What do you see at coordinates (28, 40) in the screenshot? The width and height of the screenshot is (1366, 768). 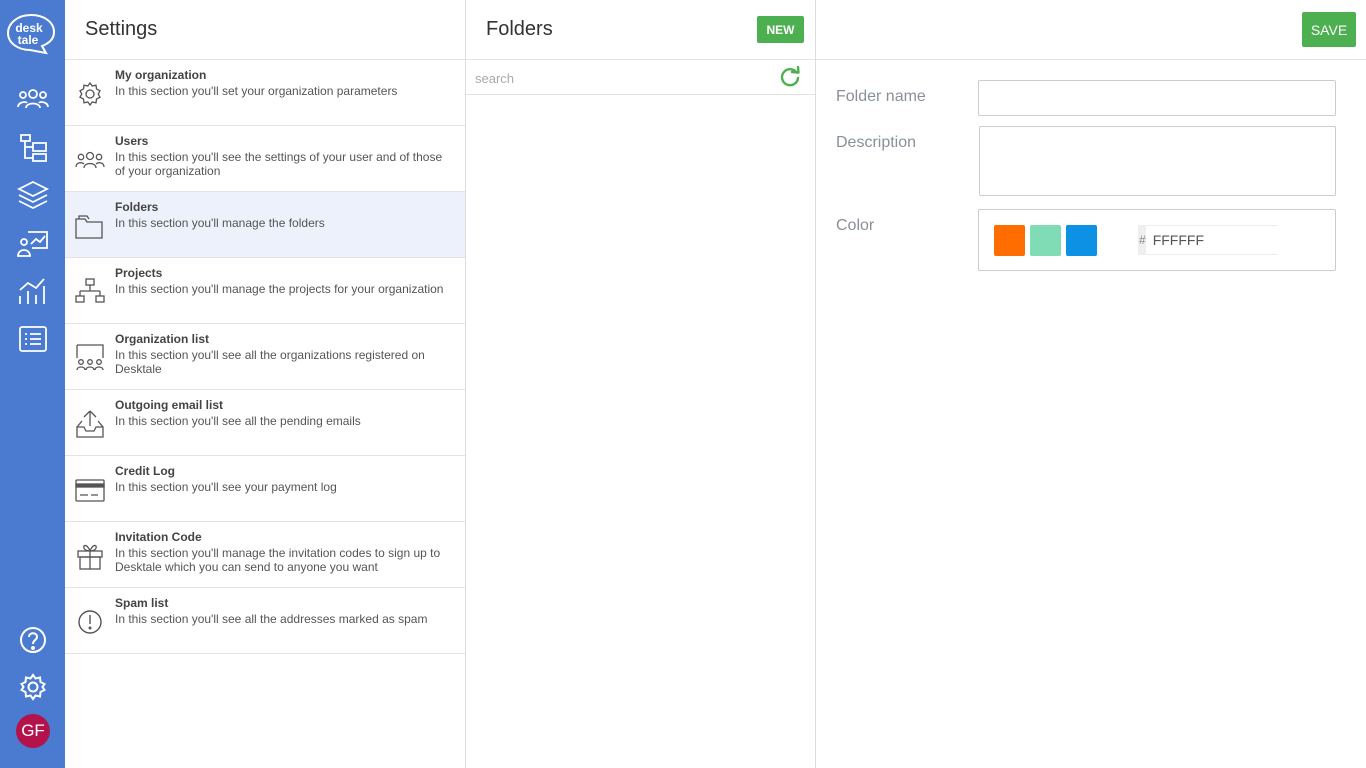 I see `svg-text: tale` at bounding box center [28, 40].